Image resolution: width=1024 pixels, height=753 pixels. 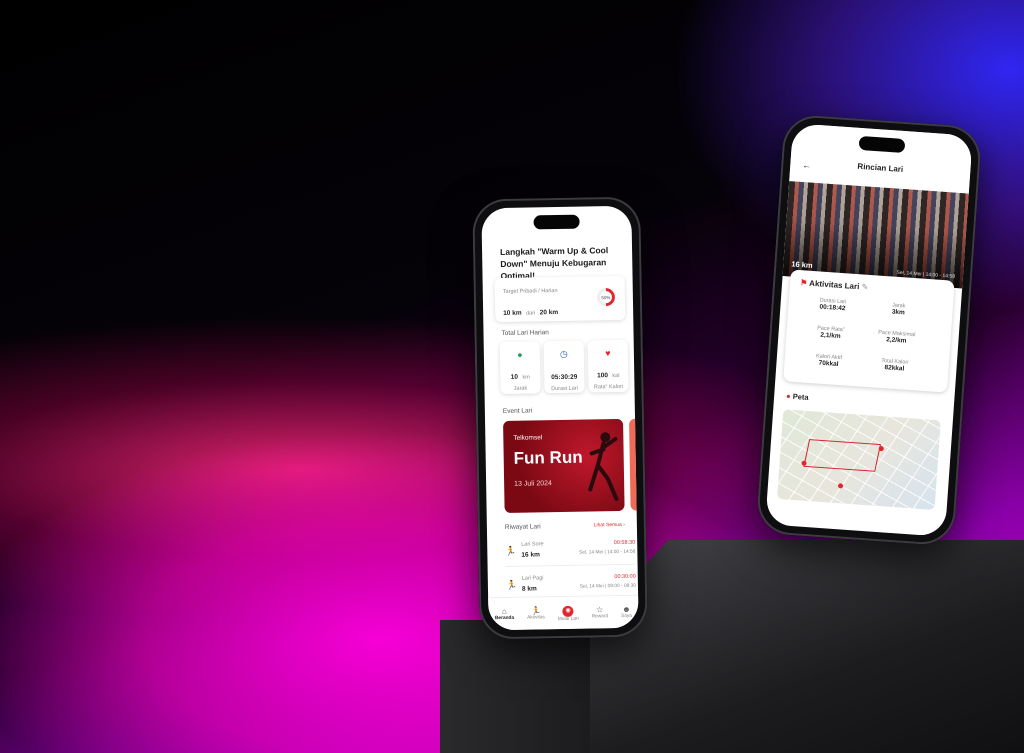 I want to click on metric: Pace Maksimal 2,2/km, so click(x=896, y=337).